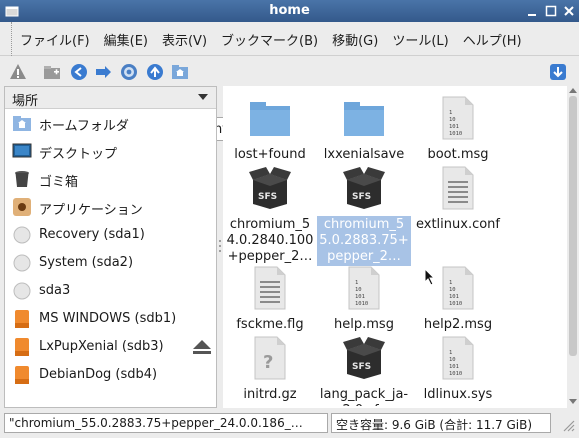 The height and width of the screenshot is (438, 579). Describe the element at coordinates (110, 291) in the screenshot. I see `sidebar-item-sda3: sda3` at that location.